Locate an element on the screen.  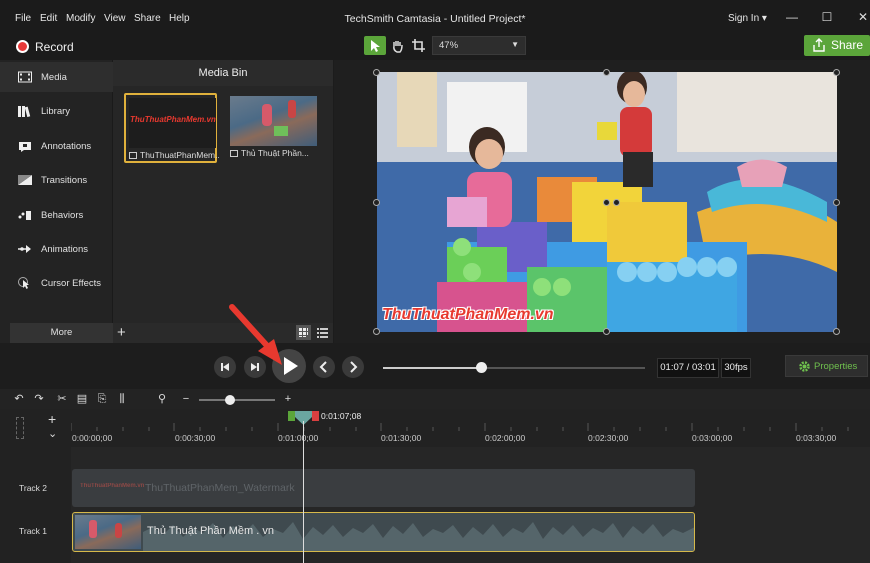
select-arrow-icon is located at coordinates (375, 45).